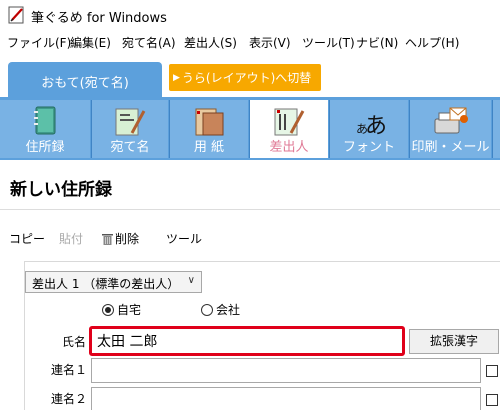 The image size is (500, 410). Describe the element at coordinates (45, 120) in the screenshot. I see `address-book-icon` at that location.